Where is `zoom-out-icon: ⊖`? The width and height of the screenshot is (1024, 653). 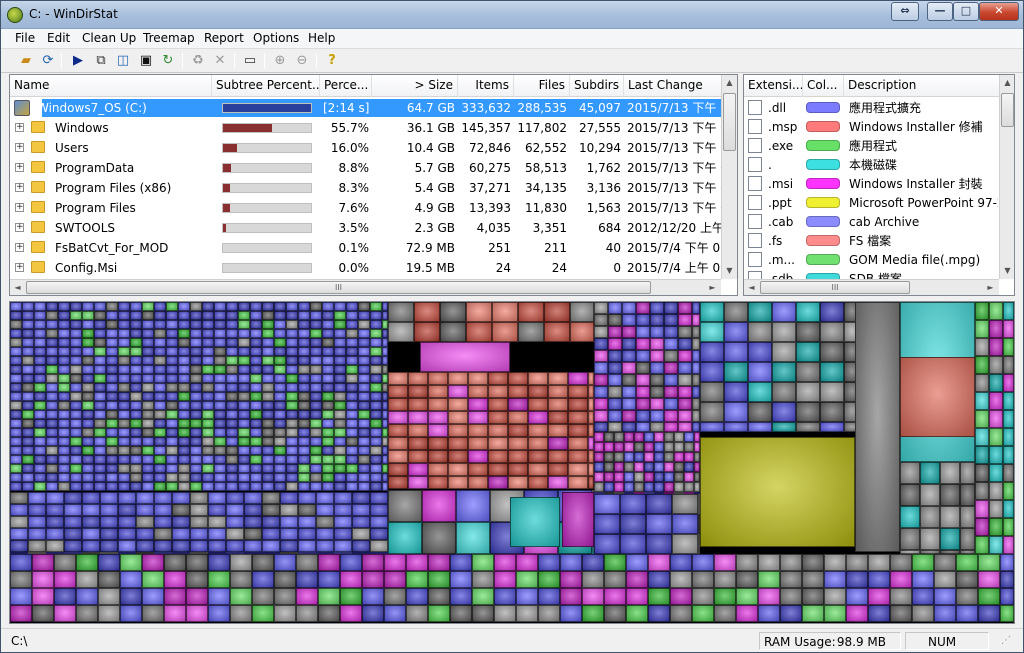
zoom-out-icon: ⊖ is located at coordinates (302, 61).